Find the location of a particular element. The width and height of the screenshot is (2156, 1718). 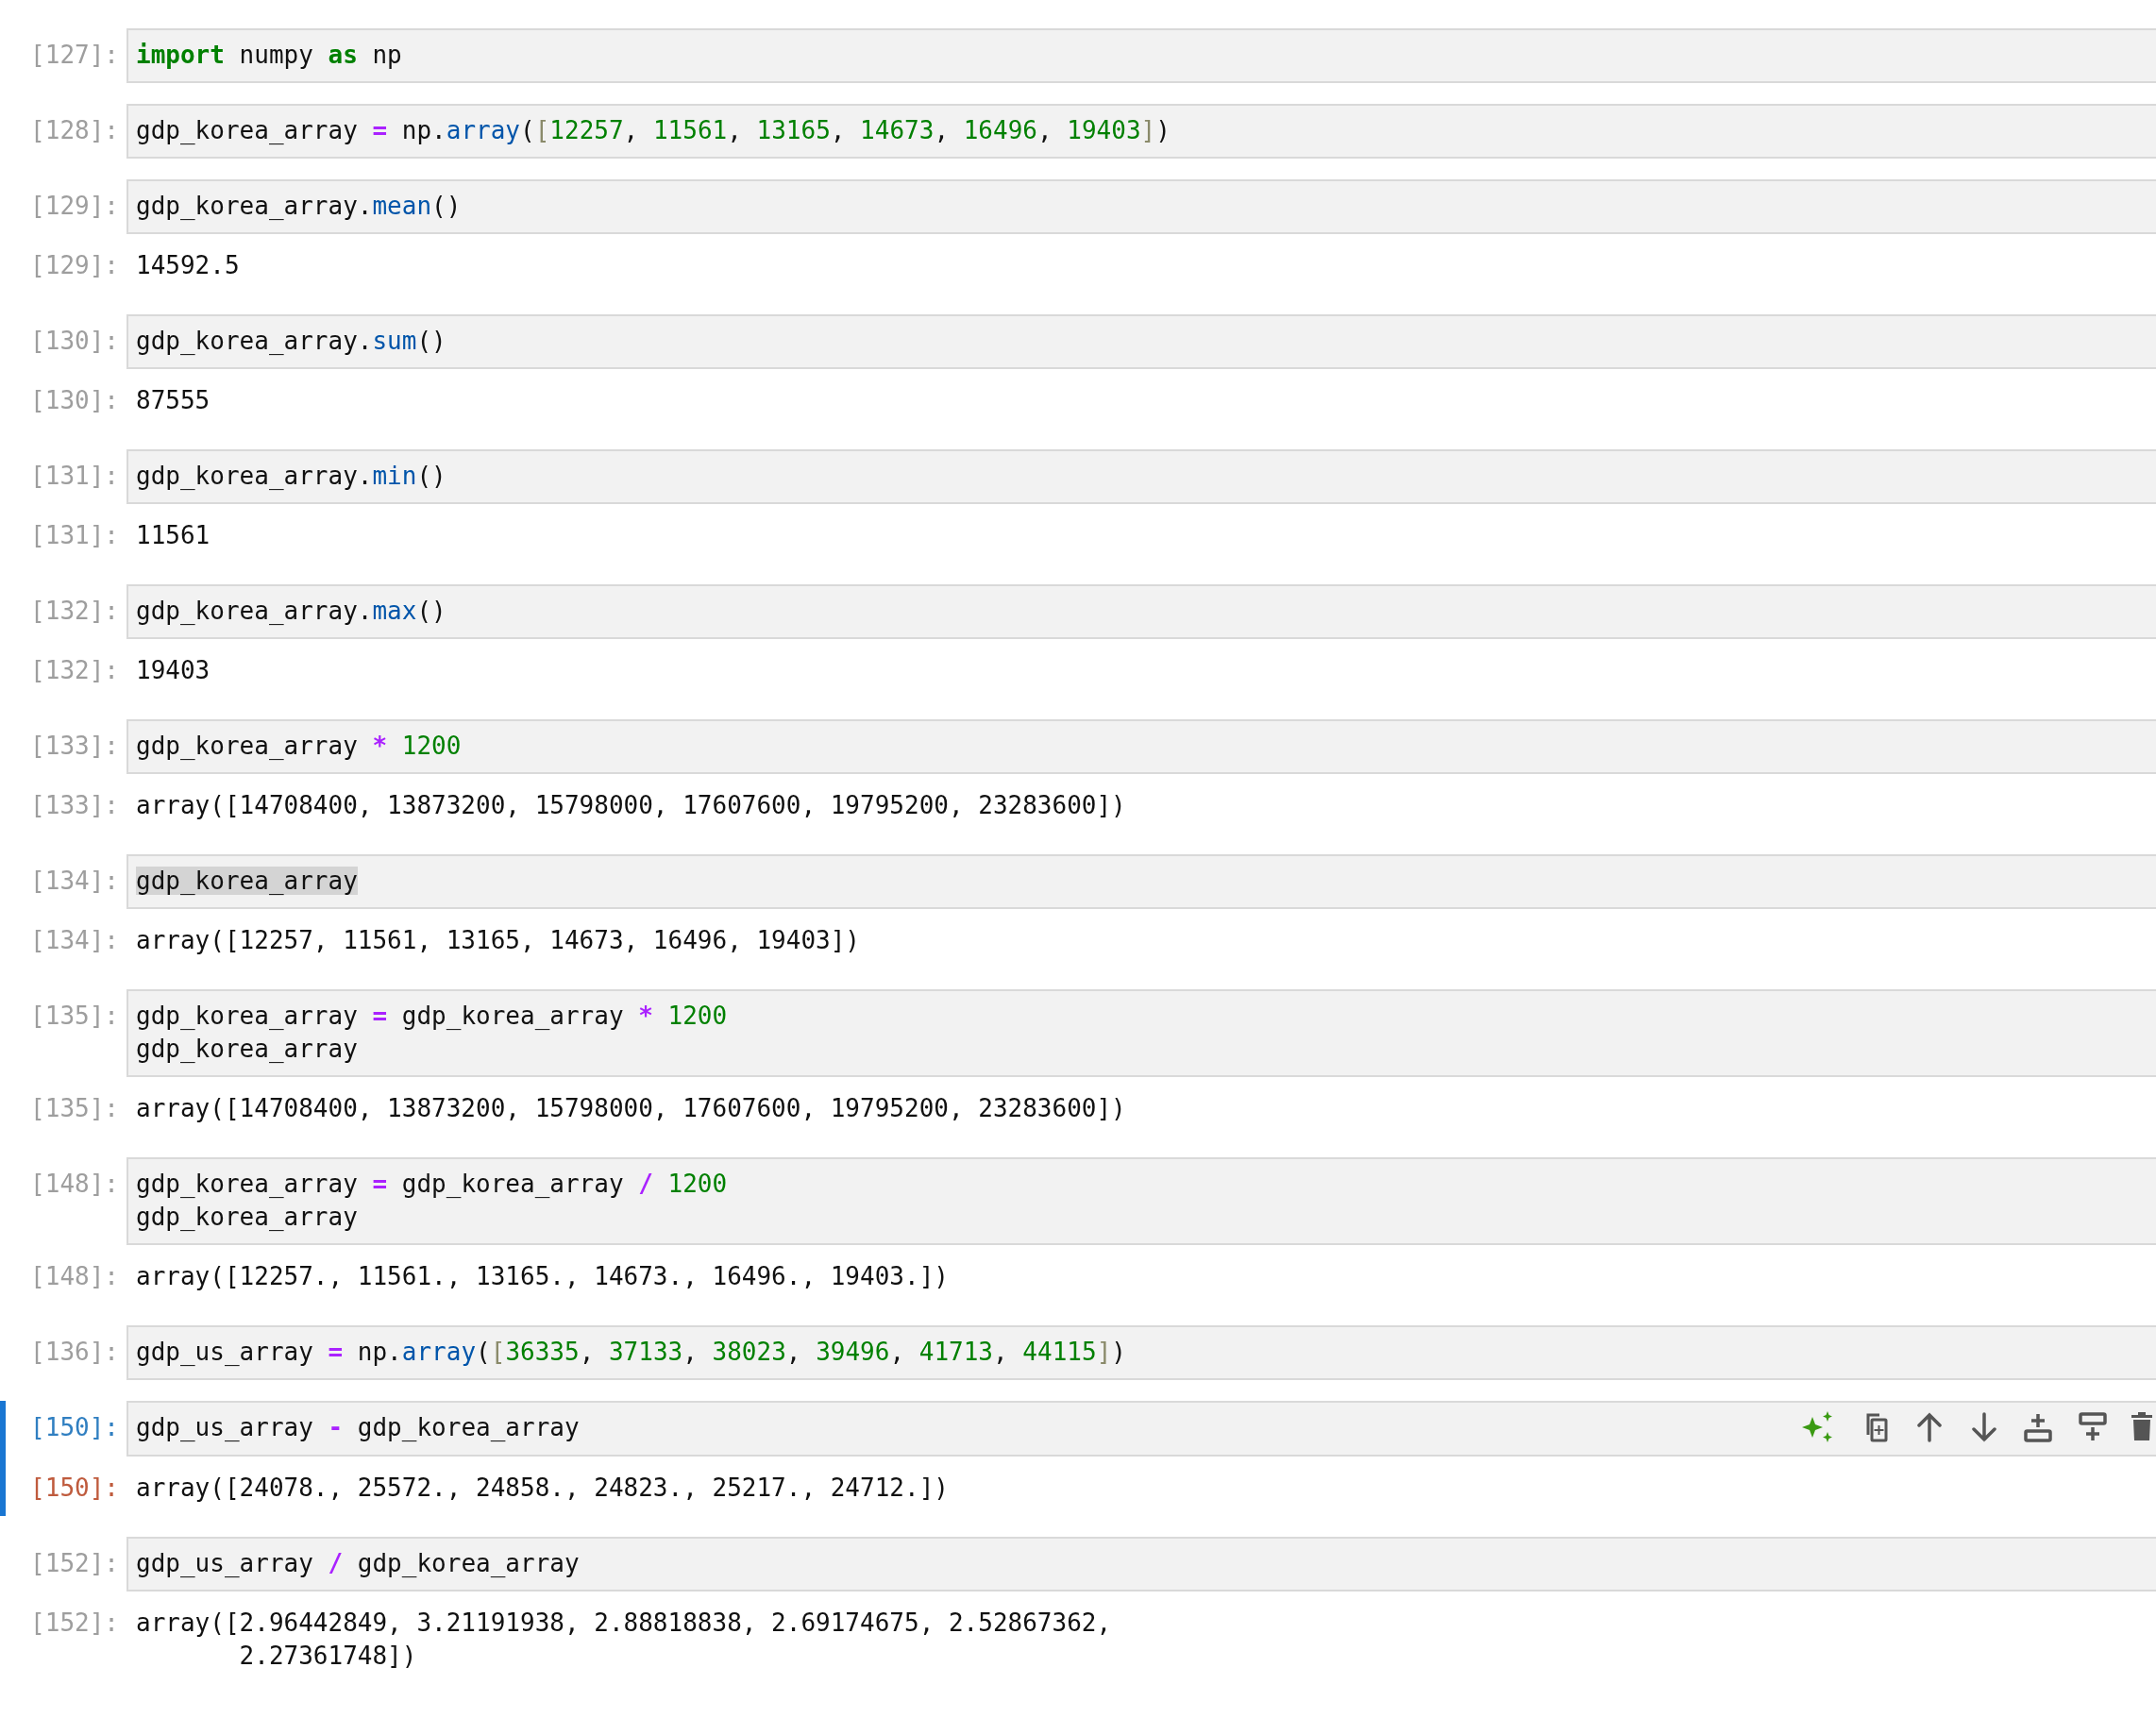

code-line: gdp_korea_array * 1200 is located at coordinates (299, 746).